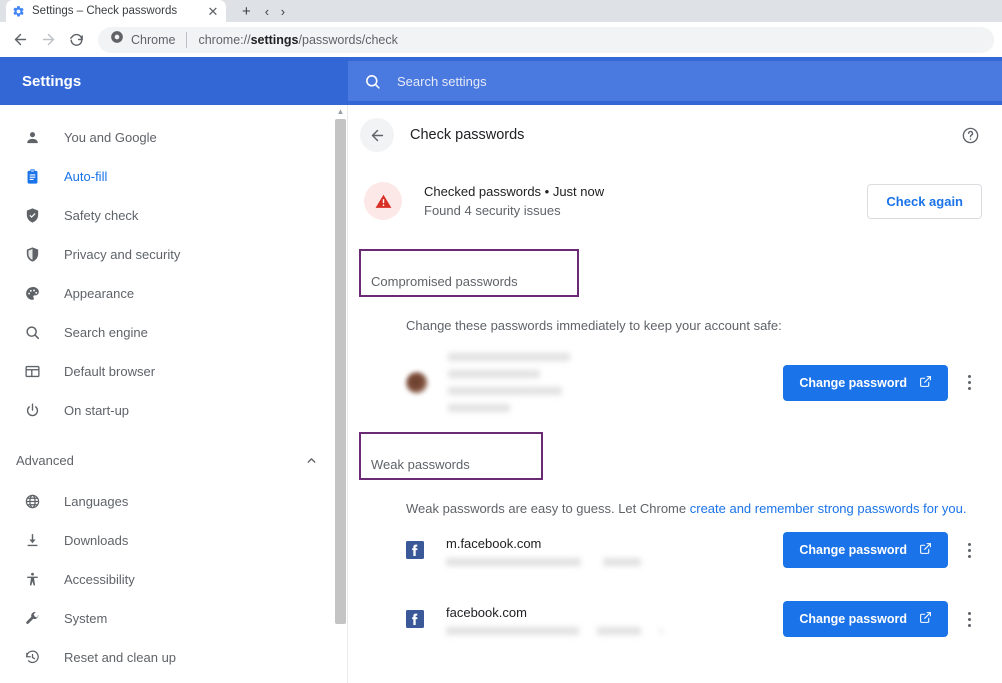  What do you see at coordinates (277, 11) in the screenshot?
I see `tab-search-chevrons-icon: ‹ ›` at bounding box center [277, 11].